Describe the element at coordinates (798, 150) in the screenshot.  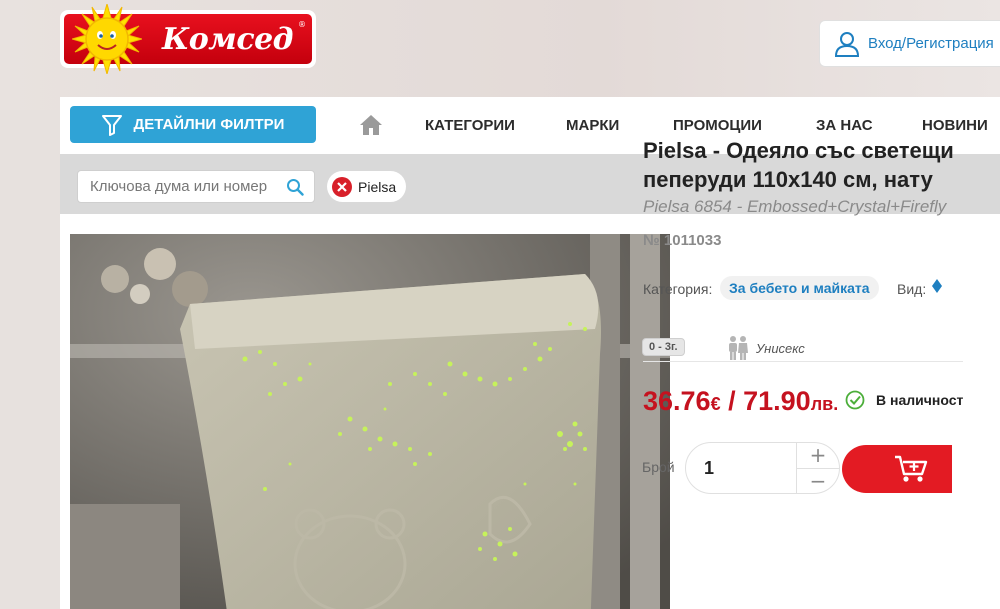
I see `product-title-line-1: Pielsa - Одеяло със светещи` at that location.